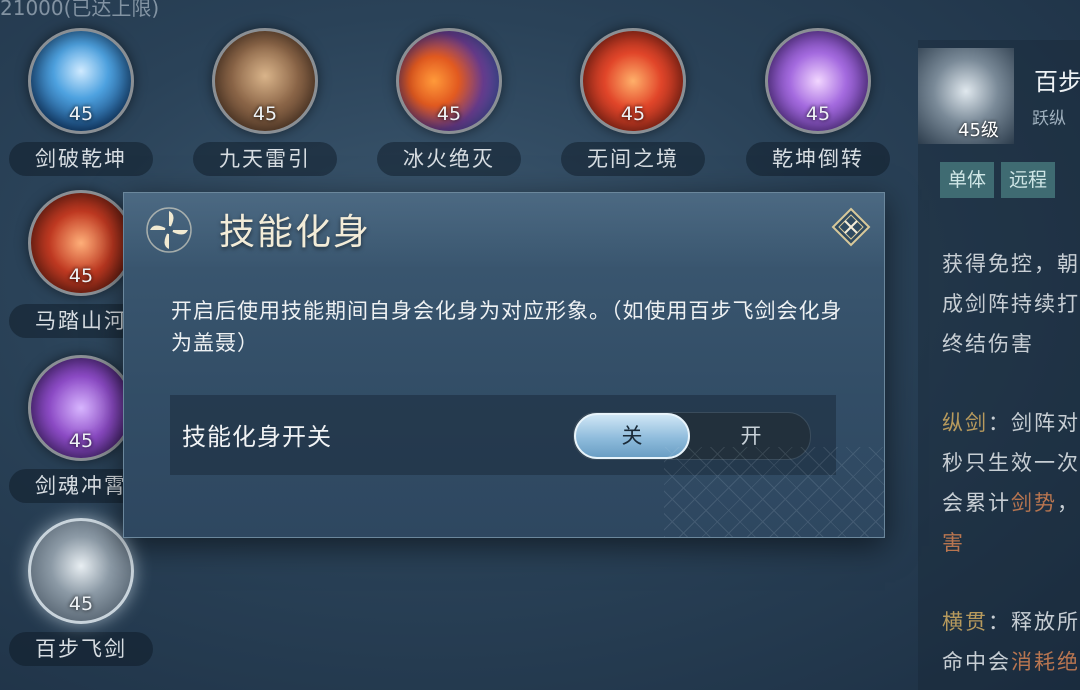 This screenshot has width=1080, height=690. What do you see at coordinates (1068, 503) in the screenshot?
I see `detail-line-text: ，` at bounding box center [1068, 503].